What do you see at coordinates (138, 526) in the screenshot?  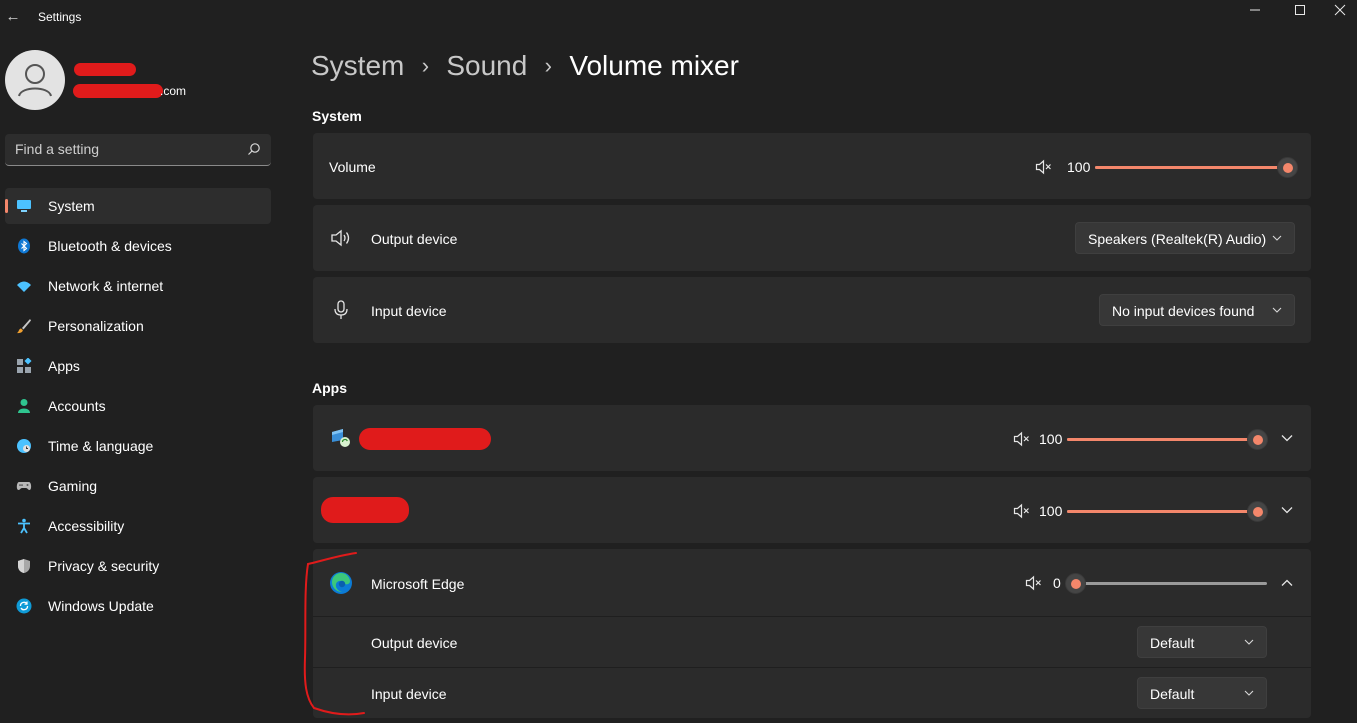 I see `sidebar-item-accessibility: Accessibility` at bounding box center [138, 526].